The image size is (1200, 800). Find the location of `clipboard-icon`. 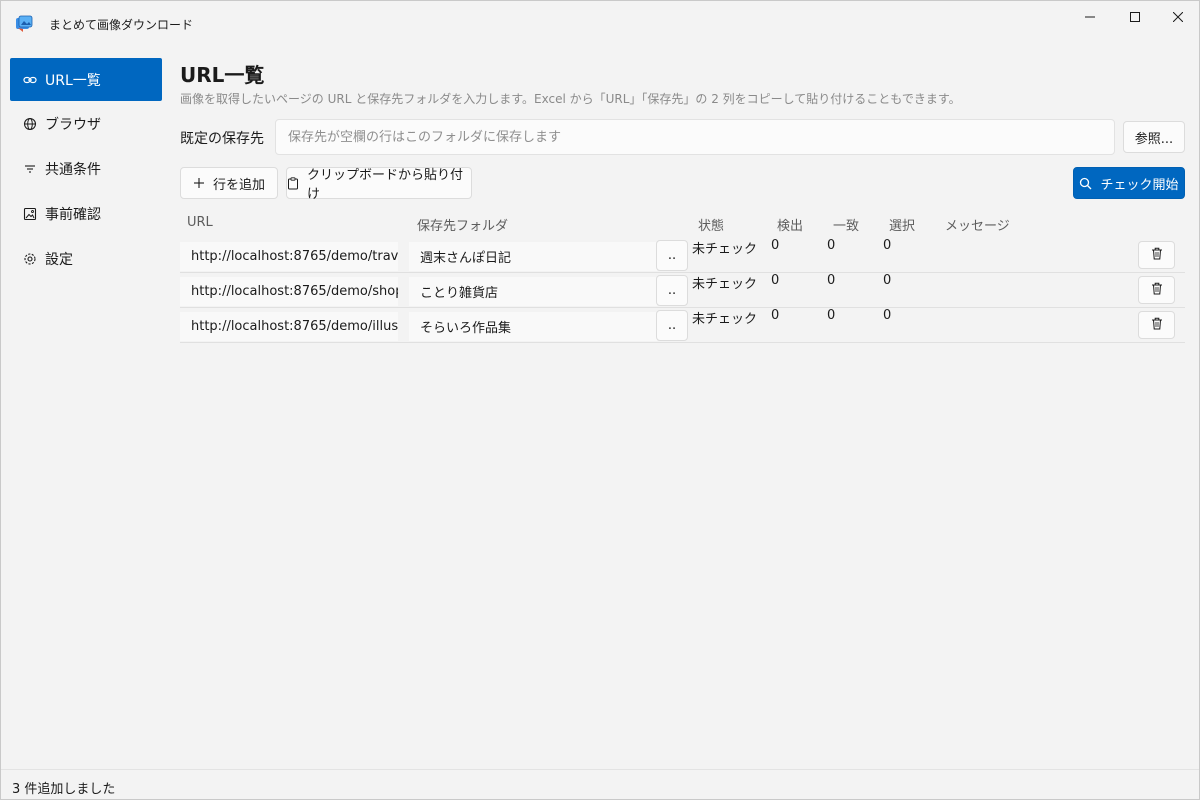

clipboard-icon is located at coordinates (293, 183).